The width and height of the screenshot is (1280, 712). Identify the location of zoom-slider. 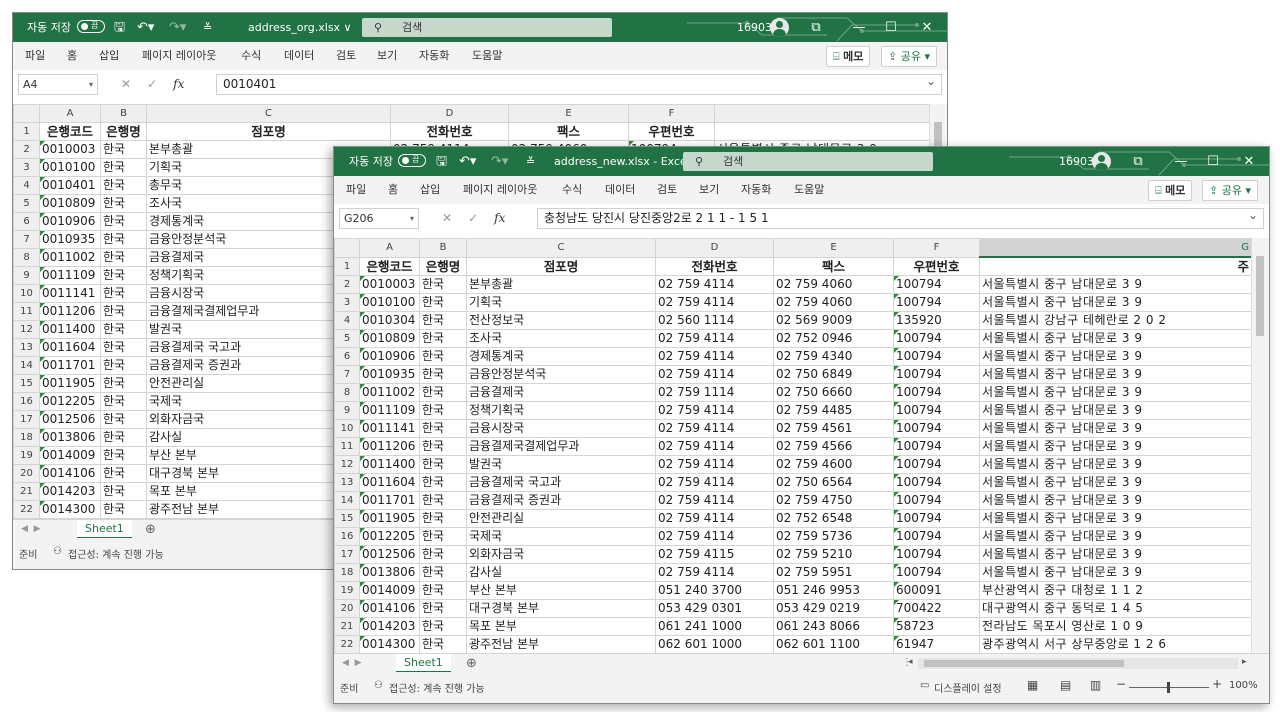
(1169, 687).